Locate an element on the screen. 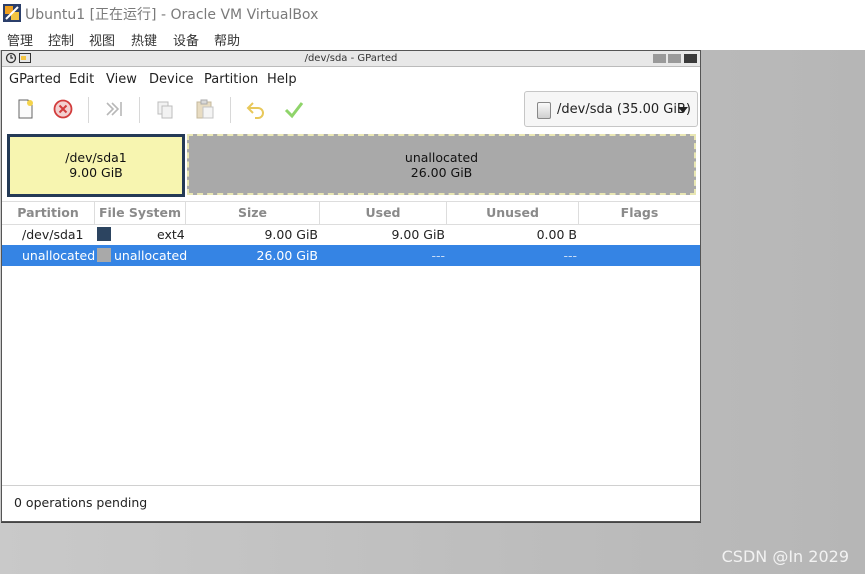 The image size is (865, 574). apply-icon is located at coordinates (294, 110).